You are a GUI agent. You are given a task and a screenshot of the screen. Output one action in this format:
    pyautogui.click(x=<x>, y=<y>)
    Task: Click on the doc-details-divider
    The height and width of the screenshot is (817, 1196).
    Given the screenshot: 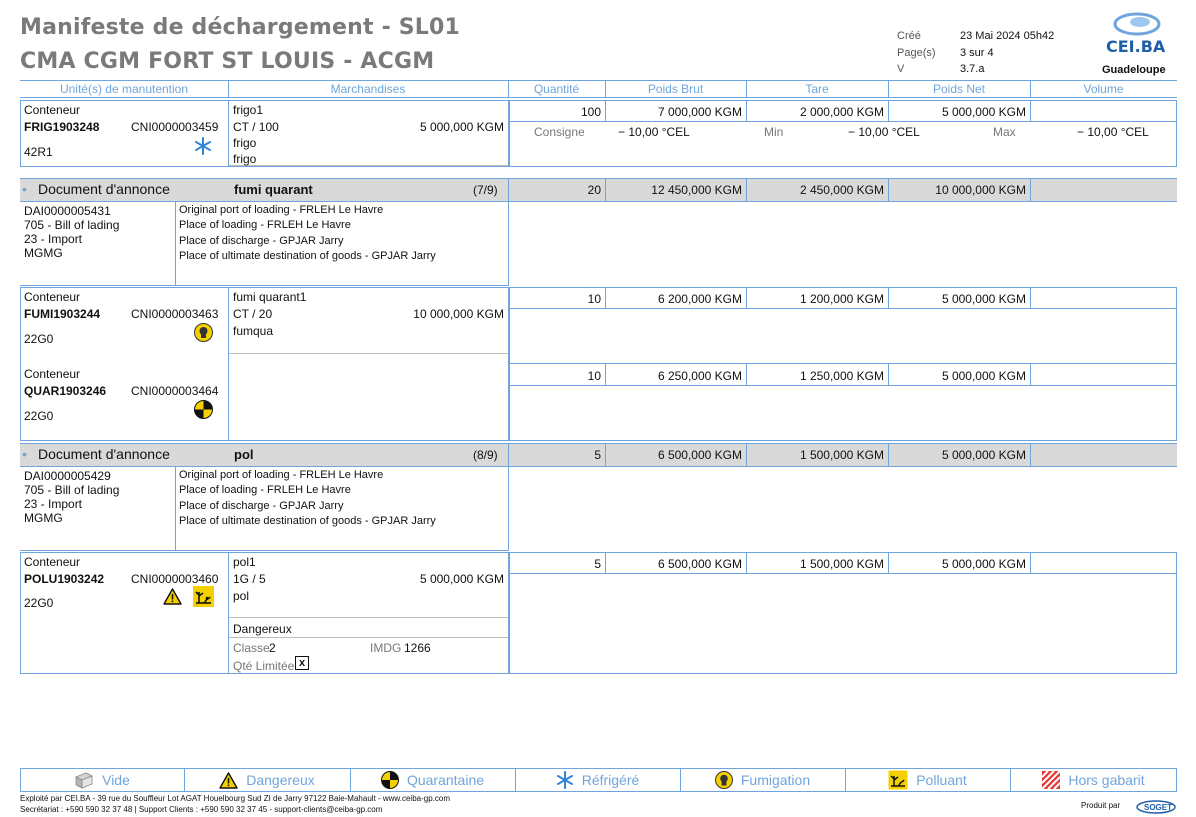 What is the action you would take?
    pyautogui.click(x=508, y=509)
    